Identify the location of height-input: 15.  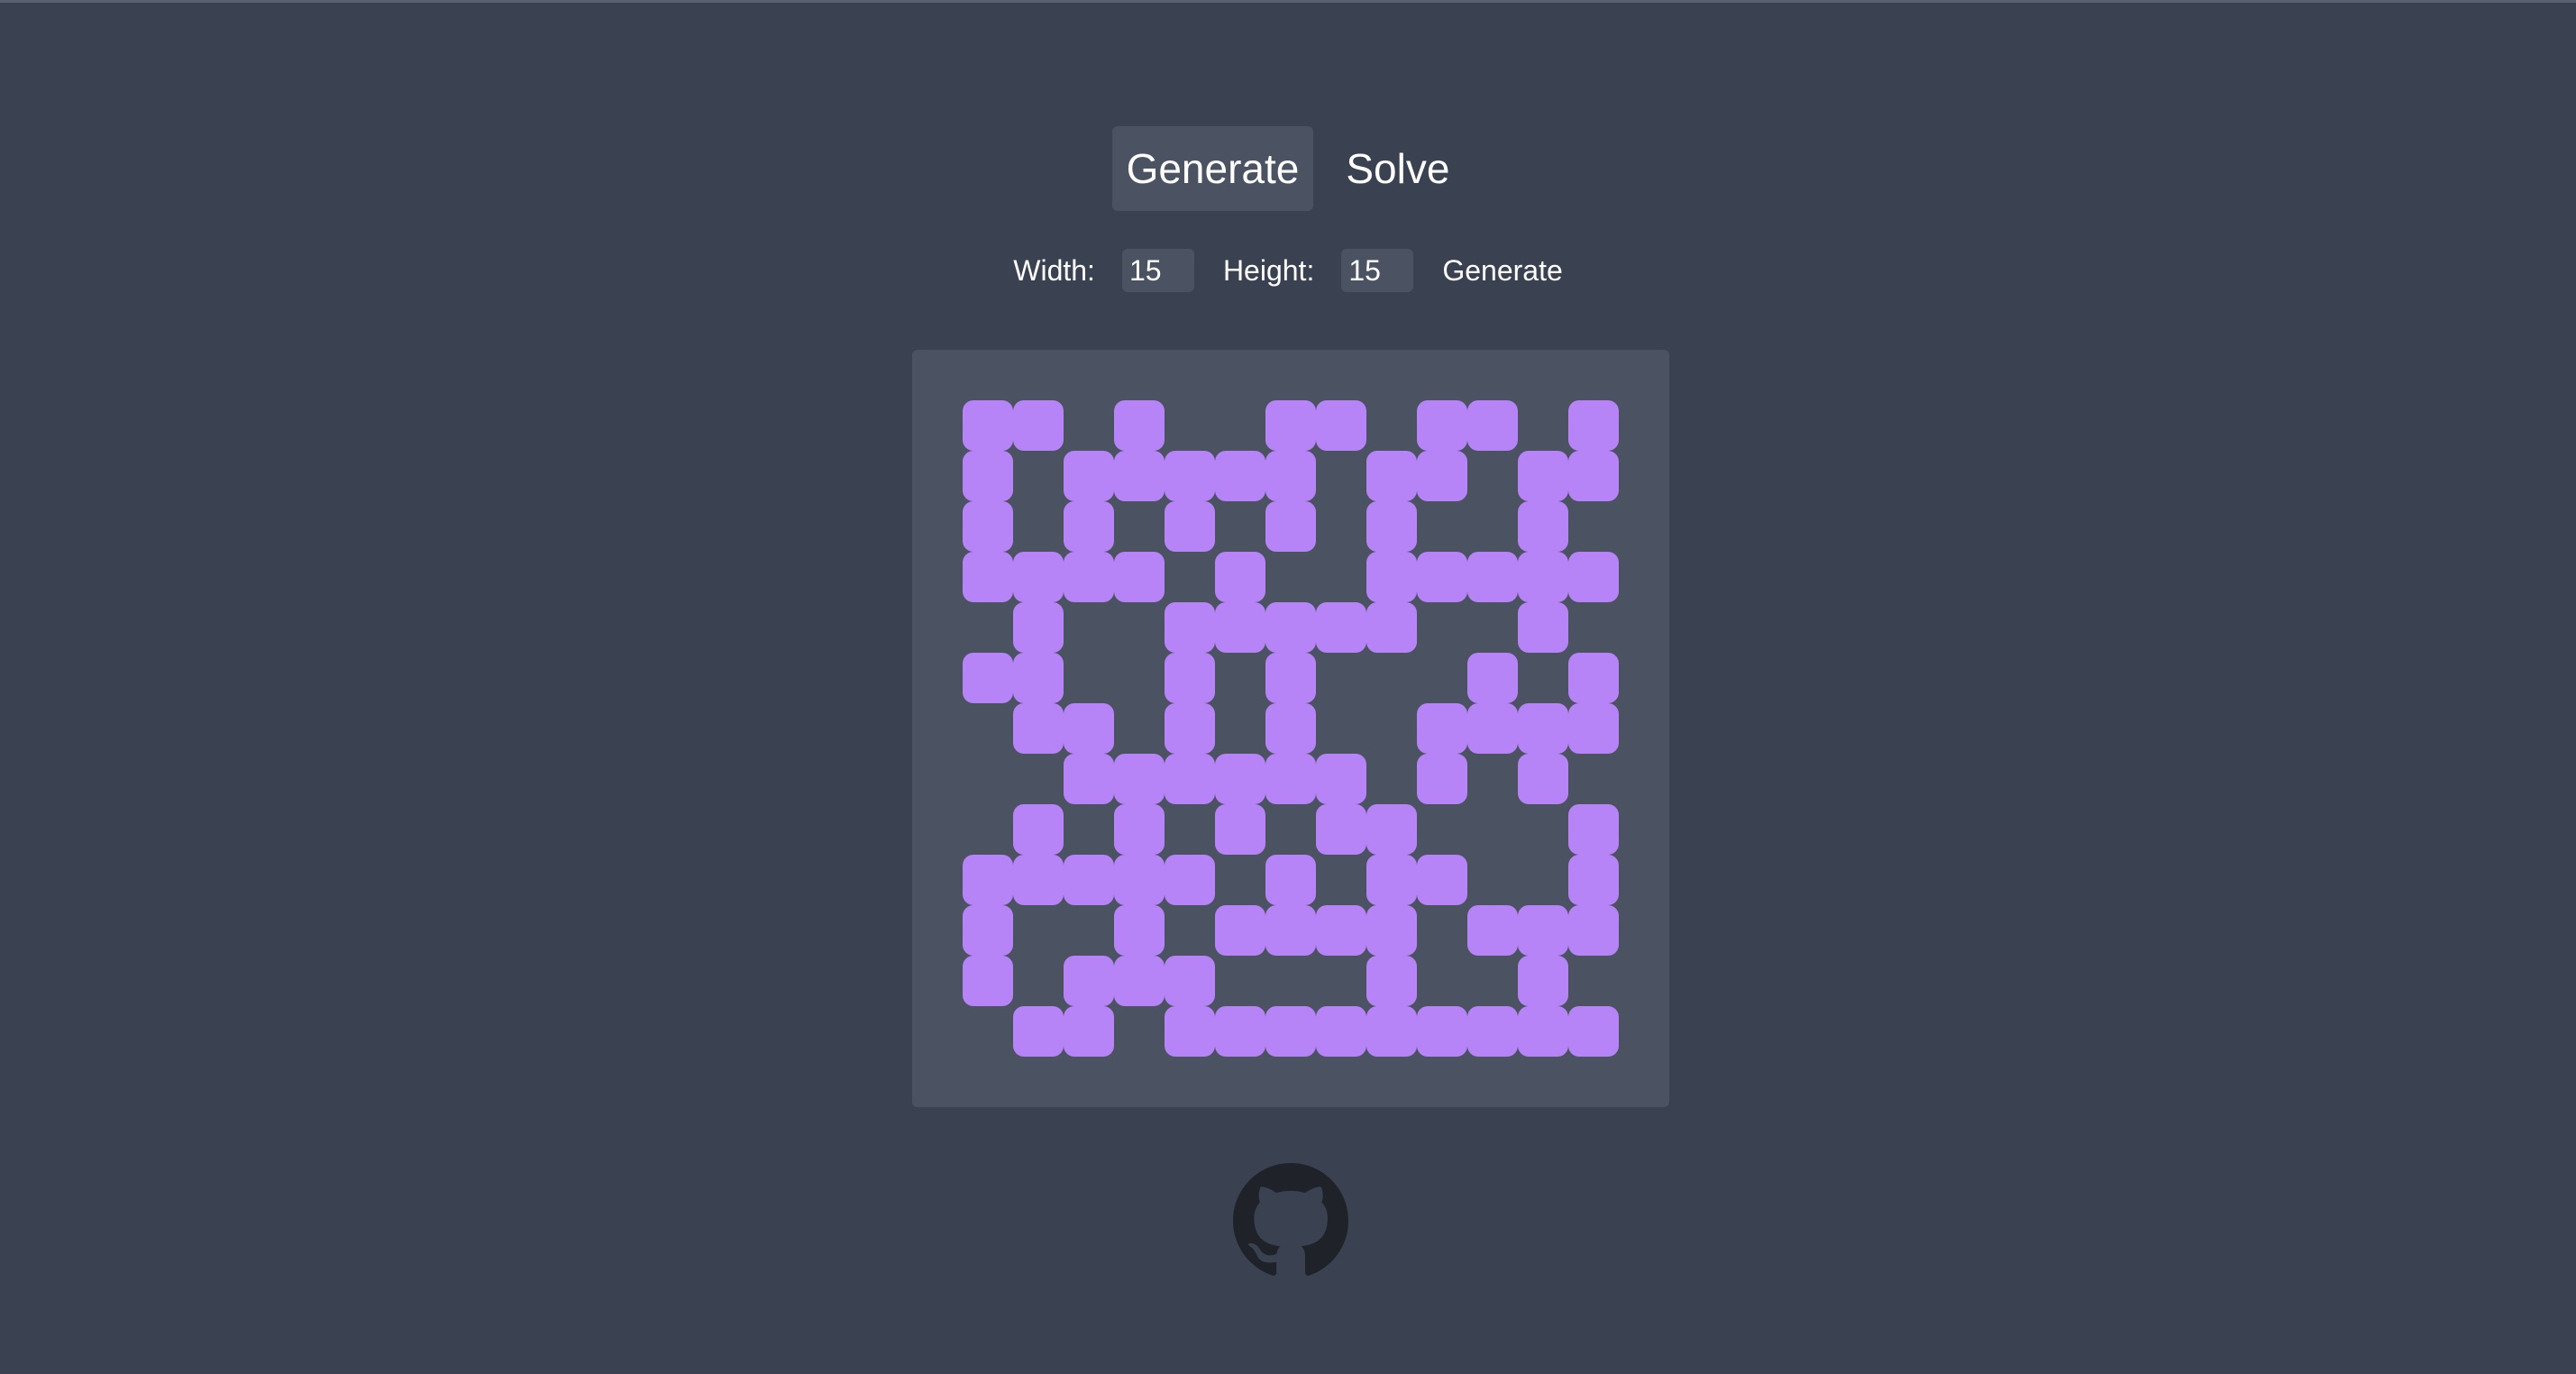
(1377, 270).